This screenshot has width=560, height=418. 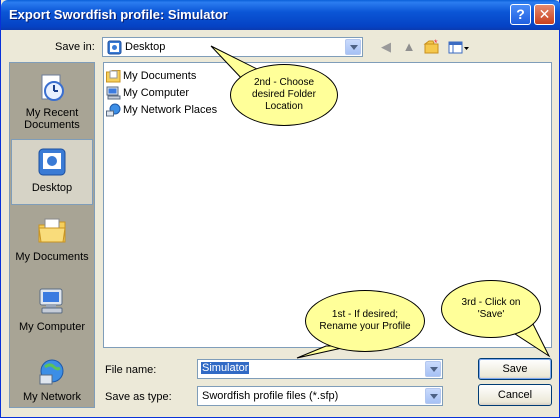 What do you see at coordinates (284, 95) in the screenshot?
I see `callout-choose-folder: 2nd - Choose desired Folder Location` at bounding box center [284, 95].